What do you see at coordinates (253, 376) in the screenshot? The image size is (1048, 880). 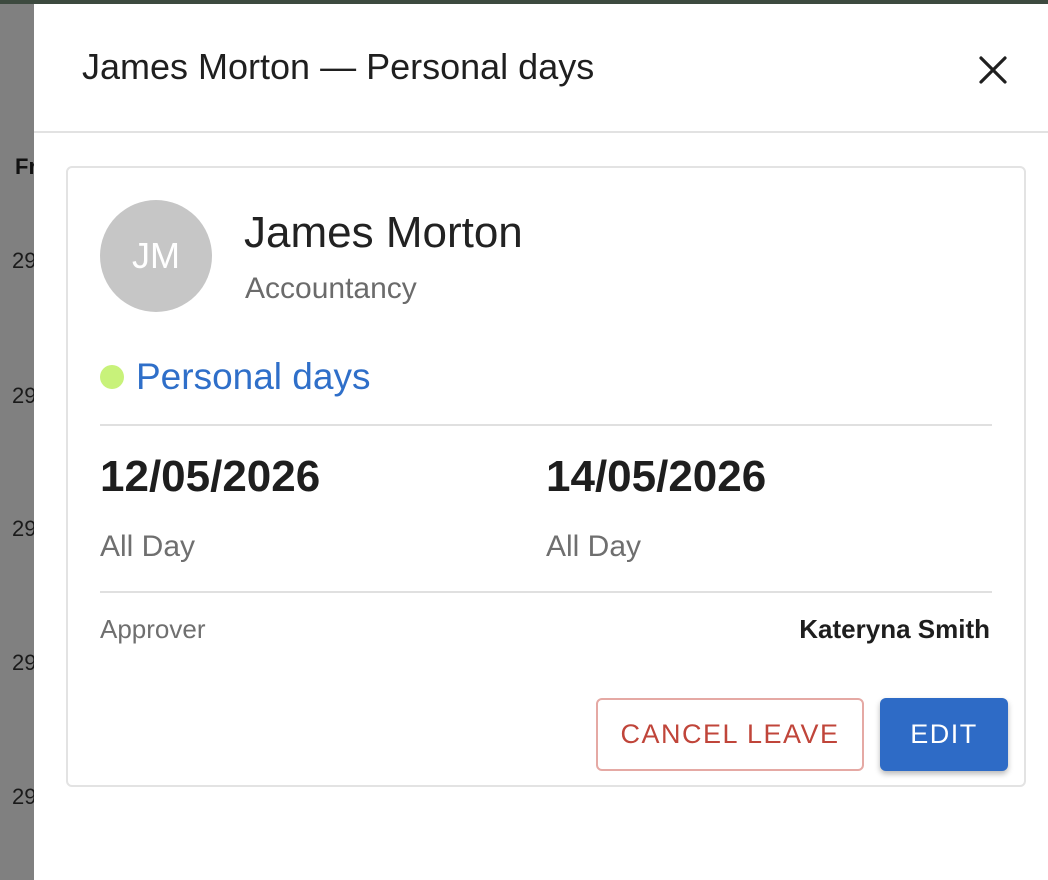 I see `leave-type-label: Personal days` at bounding box center [253, 376].